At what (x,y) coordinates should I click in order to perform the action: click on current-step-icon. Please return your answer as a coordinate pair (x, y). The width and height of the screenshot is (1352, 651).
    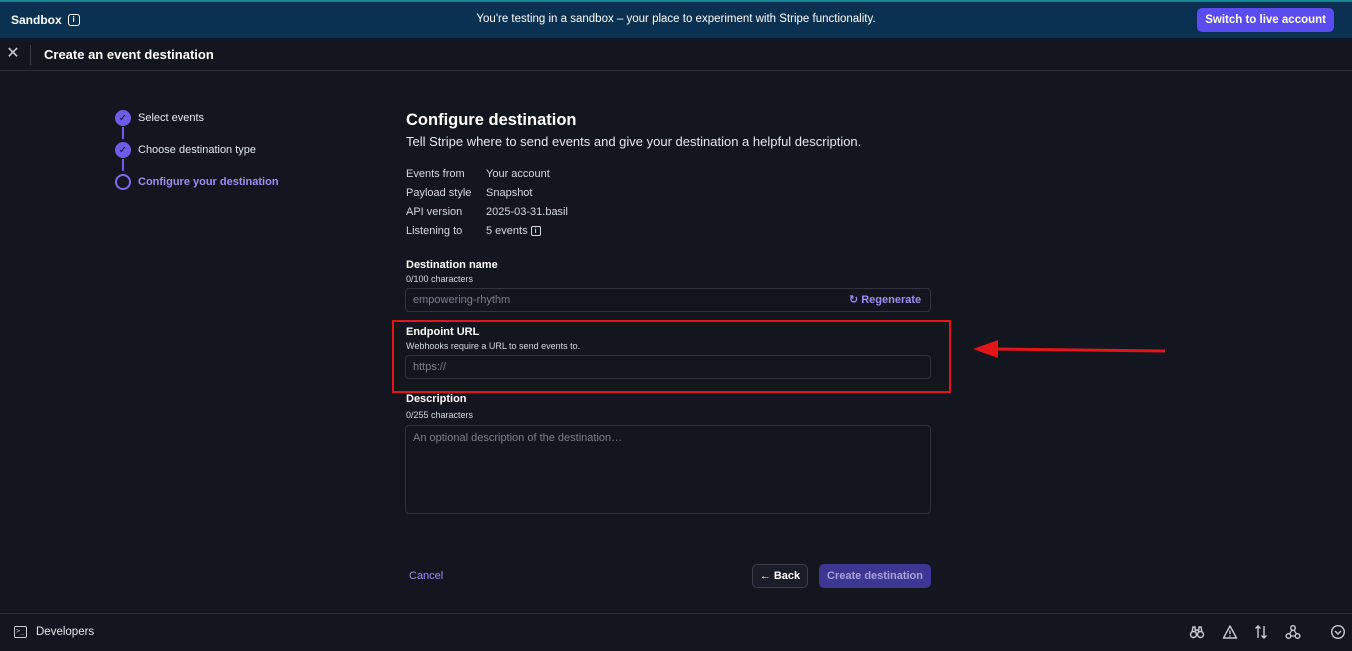
    Looking at the image, I should click on (123, 182).